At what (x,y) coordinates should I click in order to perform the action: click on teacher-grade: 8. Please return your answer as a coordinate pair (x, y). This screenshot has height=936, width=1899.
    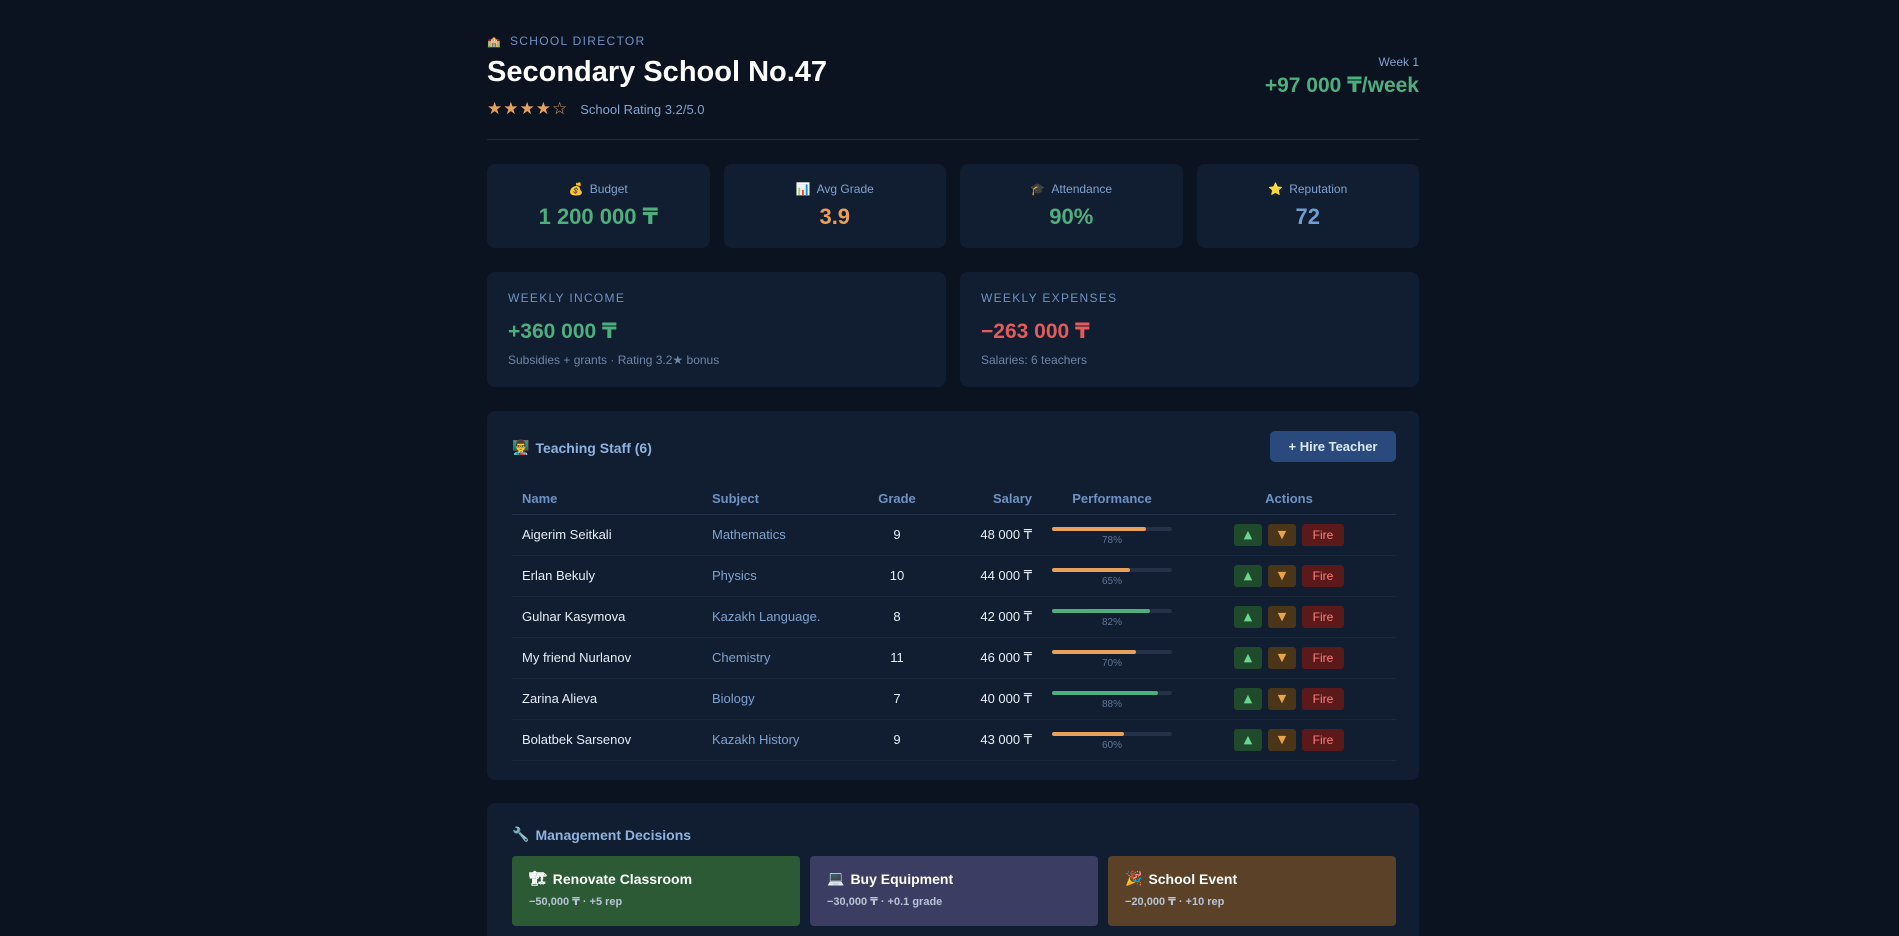
    Looking at the image, I should click on (897, 617).